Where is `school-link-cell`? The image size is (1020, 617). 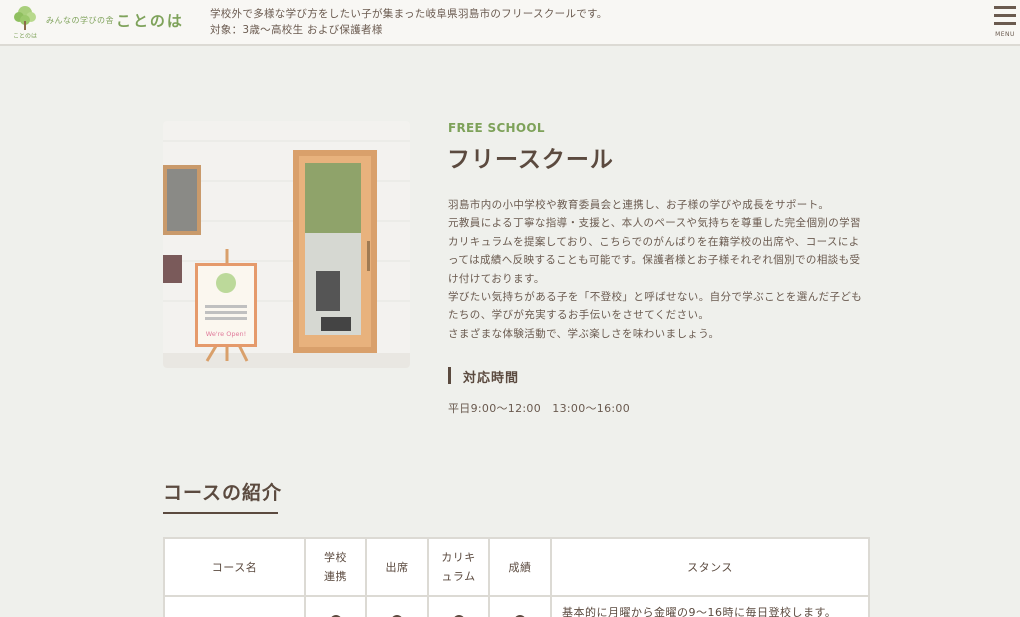 school-link-cell is located at coordinates (335, 606).